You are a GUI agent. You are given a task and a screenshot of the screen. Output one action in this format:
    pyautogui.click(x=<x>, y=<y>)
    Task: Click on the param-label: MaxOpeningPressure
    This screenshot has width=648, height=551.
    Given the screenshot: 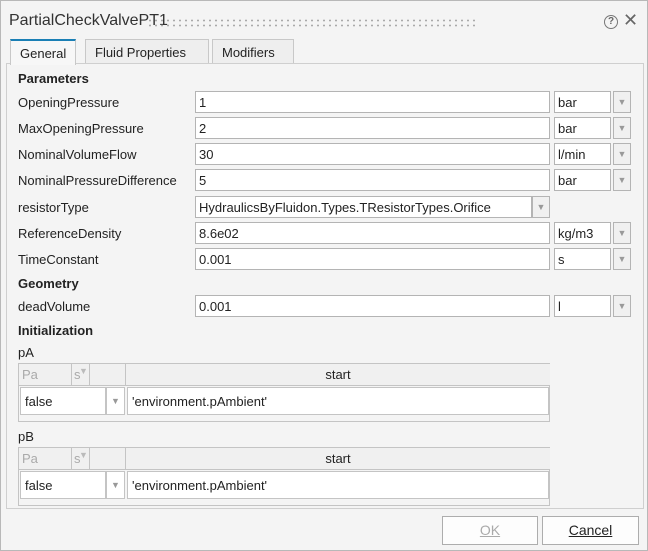 What is the action you would take?
    pyautogui.click(x=81, y=128)
    